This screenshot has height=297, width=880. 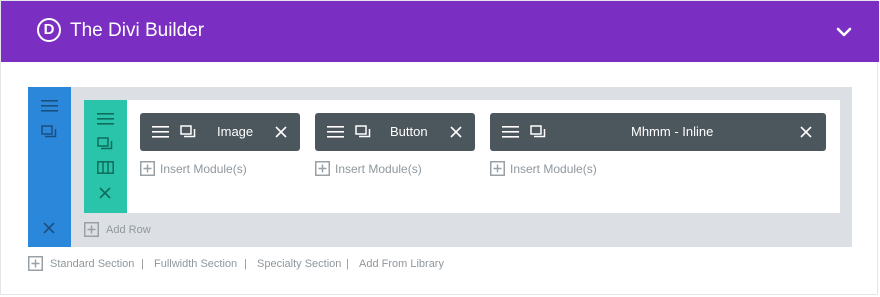 What do you see at coordinates (844, 32) in the screenshot?
I see `chevron-down-icon` at bounding box center [844, 32].